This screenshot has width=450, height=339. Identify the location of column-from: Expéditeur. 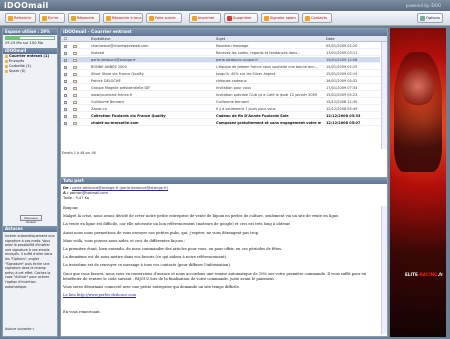
(101, 39).